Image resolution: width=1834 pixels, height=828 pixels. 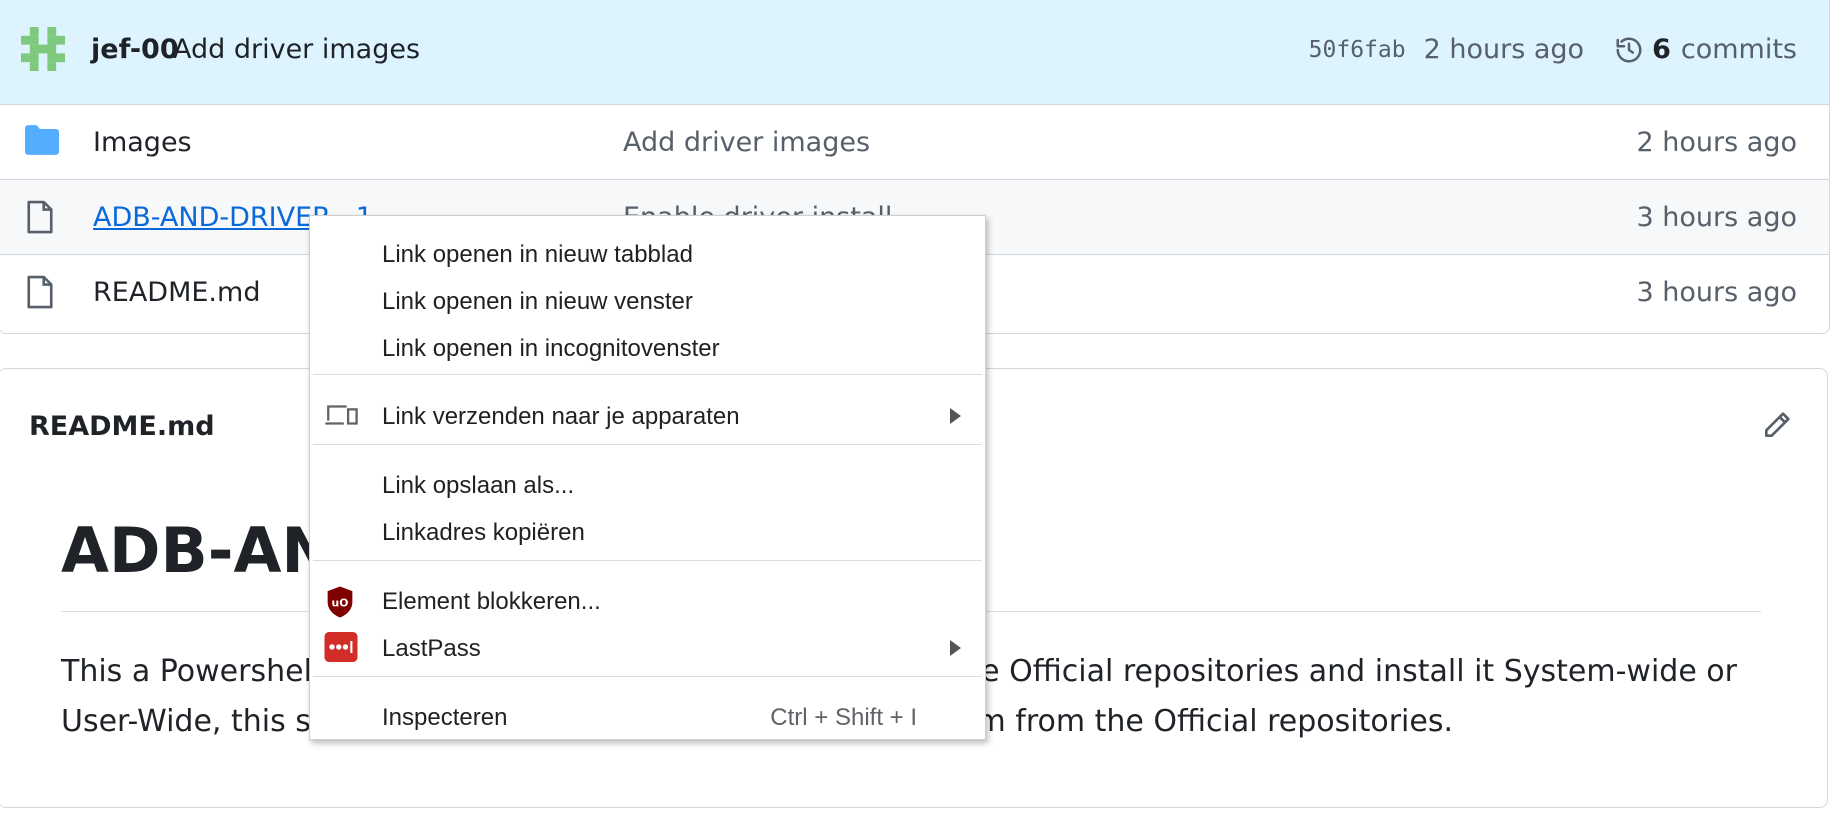 I want to click on menu-item-inspect: Inspecteren Ctrl + Shift + I, so click(x=647, y=717).